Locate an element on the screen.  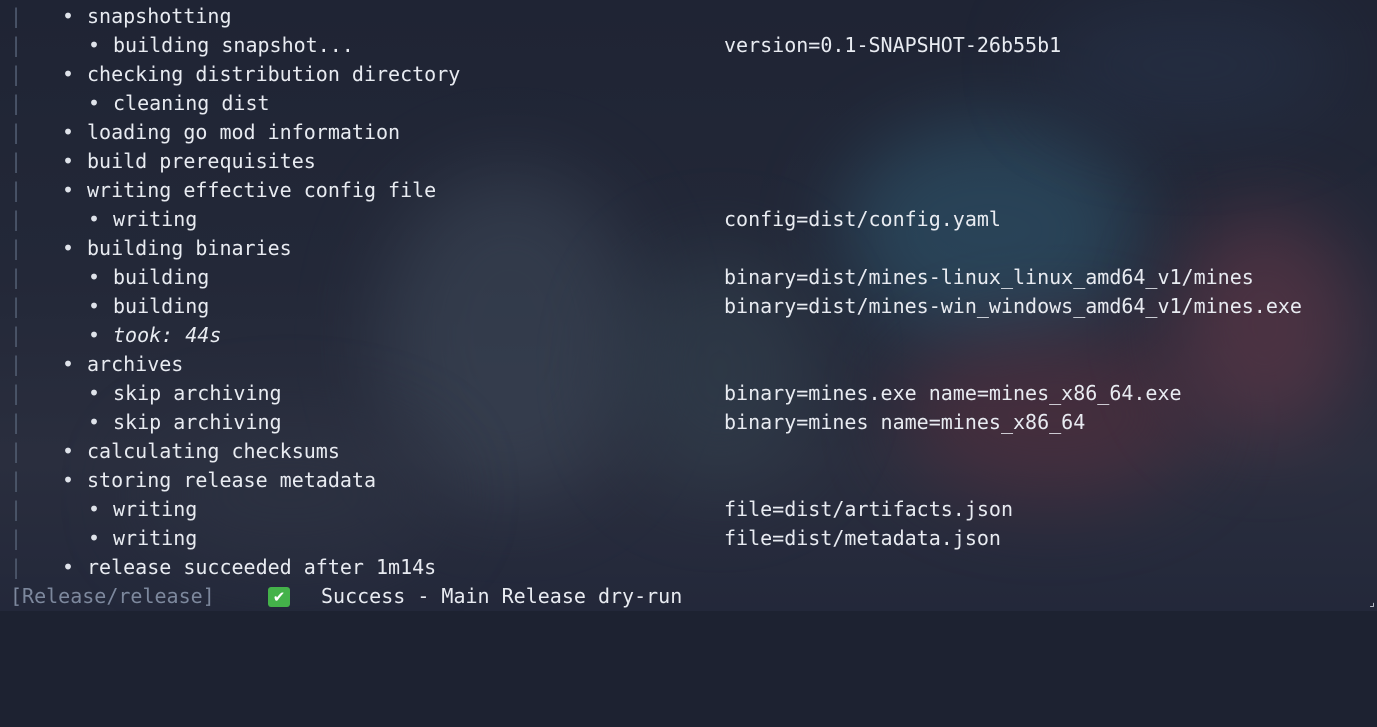
log-message: build prerequisites is located at coordinates (201, 161).